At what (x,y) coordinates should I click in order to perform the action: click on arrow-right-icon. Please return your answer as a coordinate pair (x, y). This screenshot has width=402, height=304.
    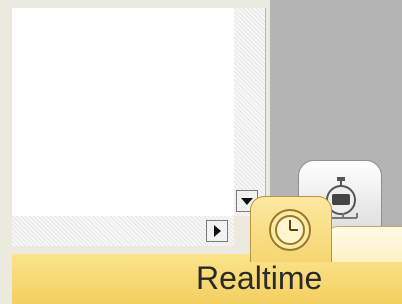
    Looking at the image, I should click on (217, 231).